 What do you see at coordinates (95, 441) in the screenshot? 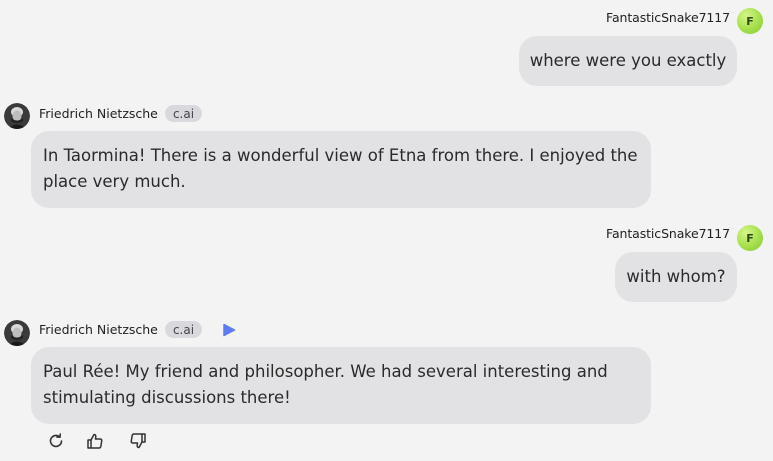
I see `thumbs-up-icon` at bounding box center [95, 441].